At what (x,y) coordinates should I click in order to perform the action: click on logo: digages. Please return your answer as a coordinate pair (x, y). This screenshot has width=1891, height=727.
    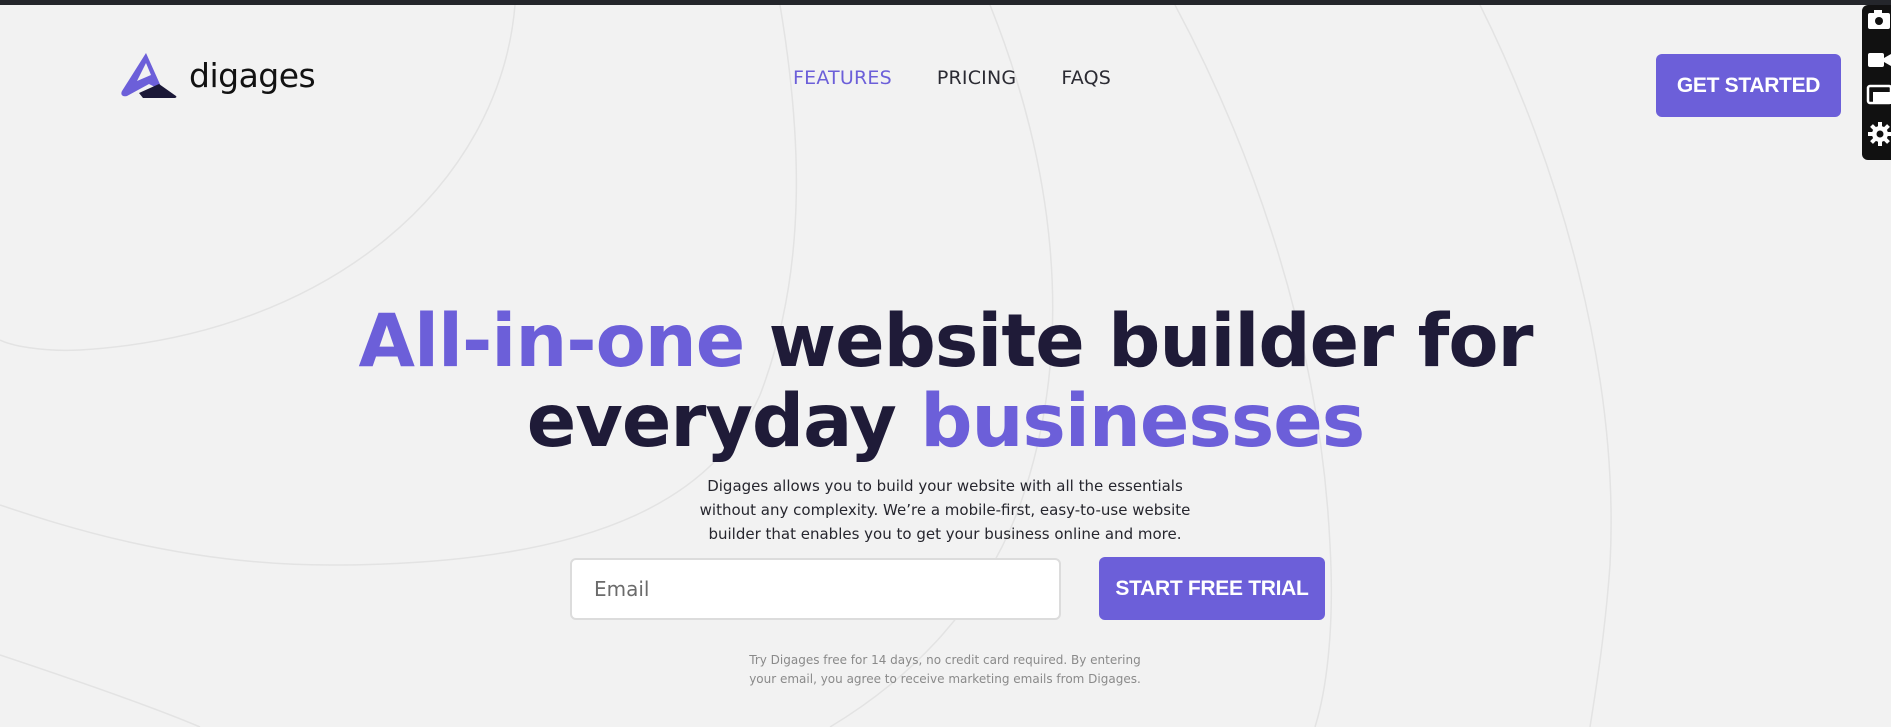
    Looking at the image, I should click on (217, 75).